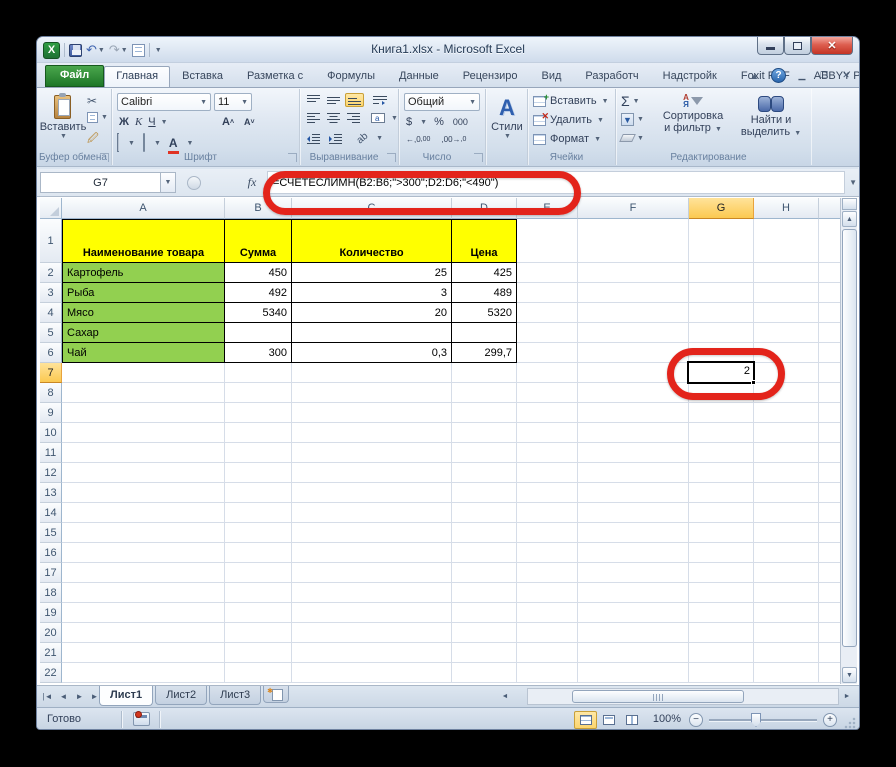 The height and width of the screenshot is (767, 896). I want to click on cell-B17, so click(258, 573).